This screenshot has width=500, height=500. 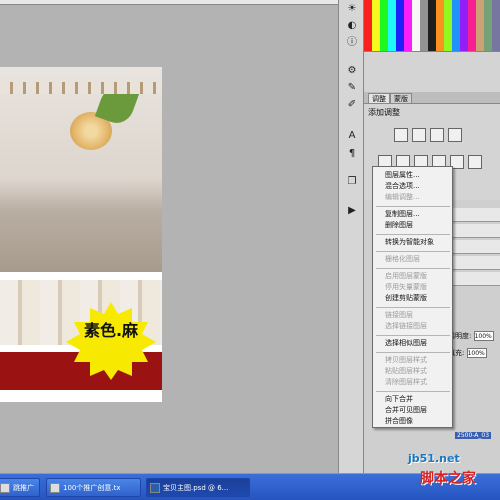 What do you see at coordinates (402, 259) in the screenshot?
I see `menu-rasterize-layer: 栅格化图层` at bounding box center [402, 259].